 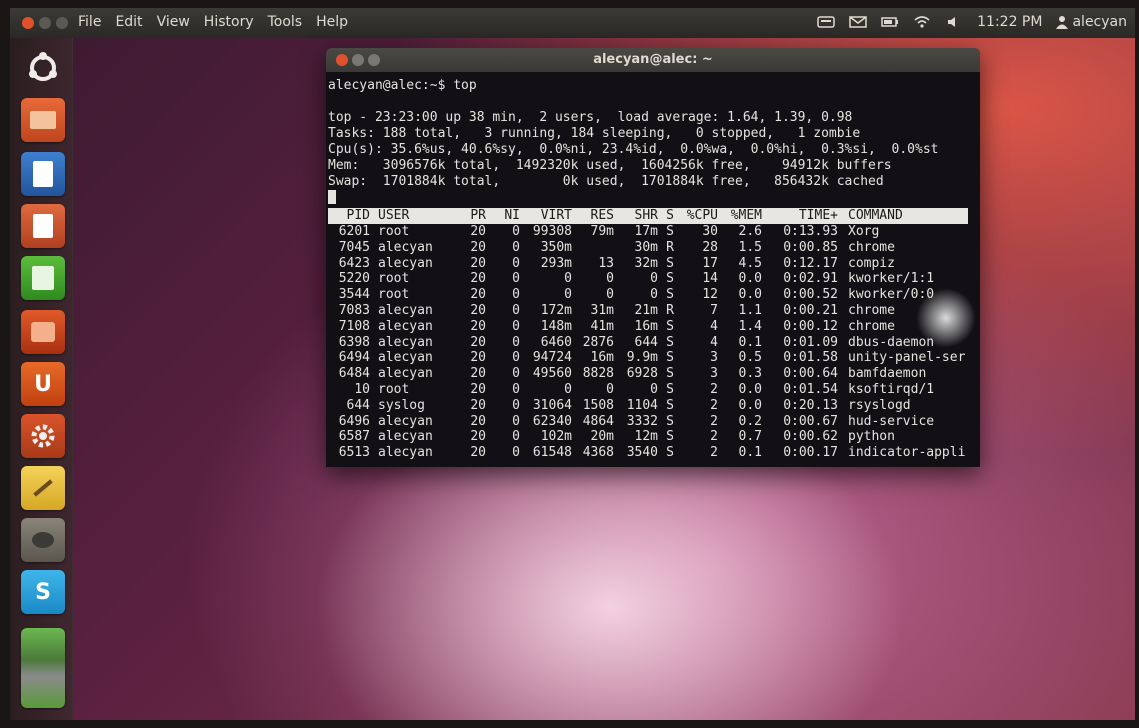 What do you see at coordinates (354, 263) in the screenshot?
I see `process-cell: 6423` at bounding box center [354, 263].